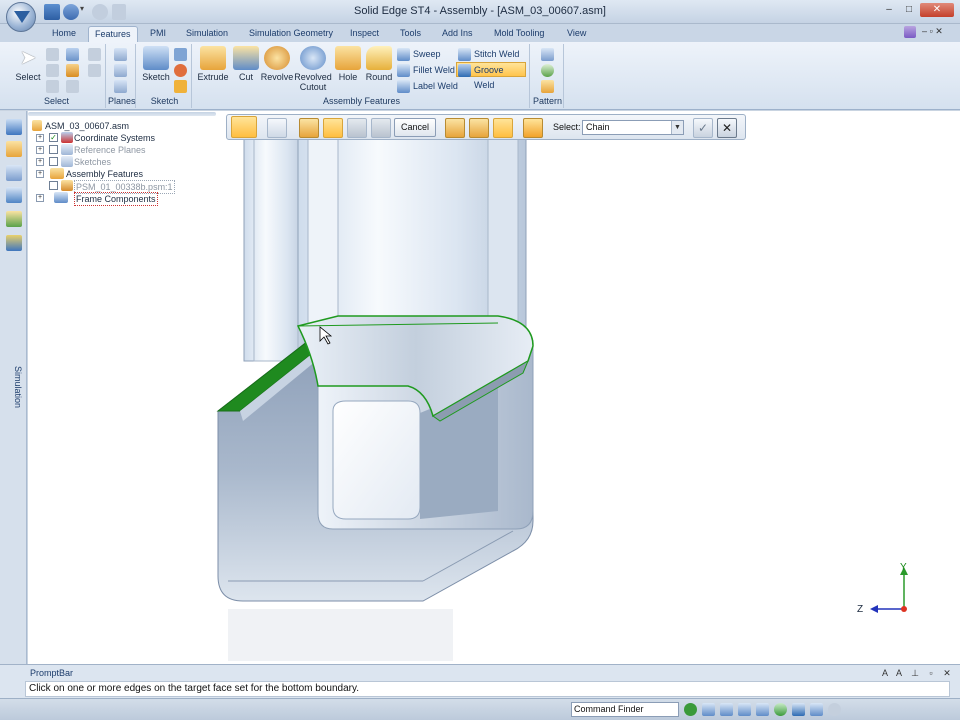 Image resolution: width=960 pixels, height=720 pixels. I want to click on minimize-button: –, so click(889, 10).